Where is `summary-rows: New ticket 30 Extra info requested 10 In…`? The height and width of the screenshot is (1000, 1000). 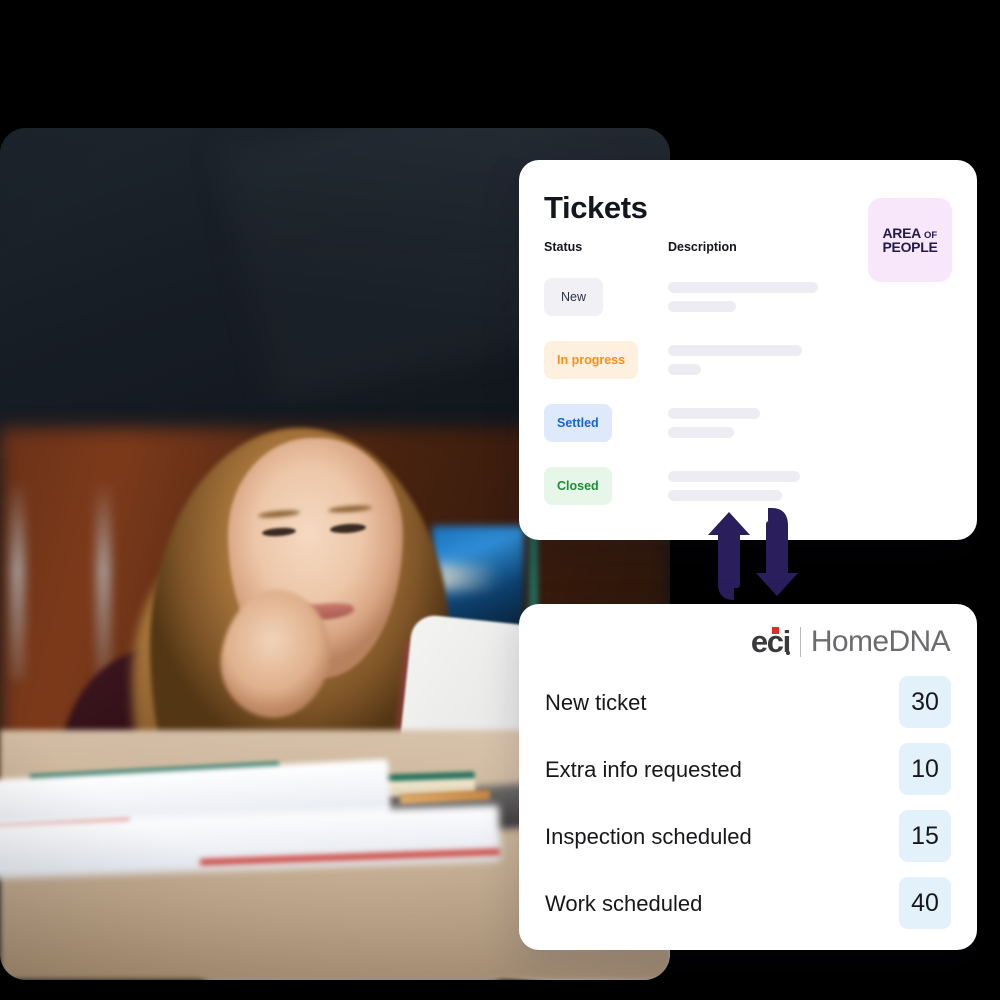 summary-rows: New ticket 30 Extra info requested 10 In… is located at coordinates (748, 810).